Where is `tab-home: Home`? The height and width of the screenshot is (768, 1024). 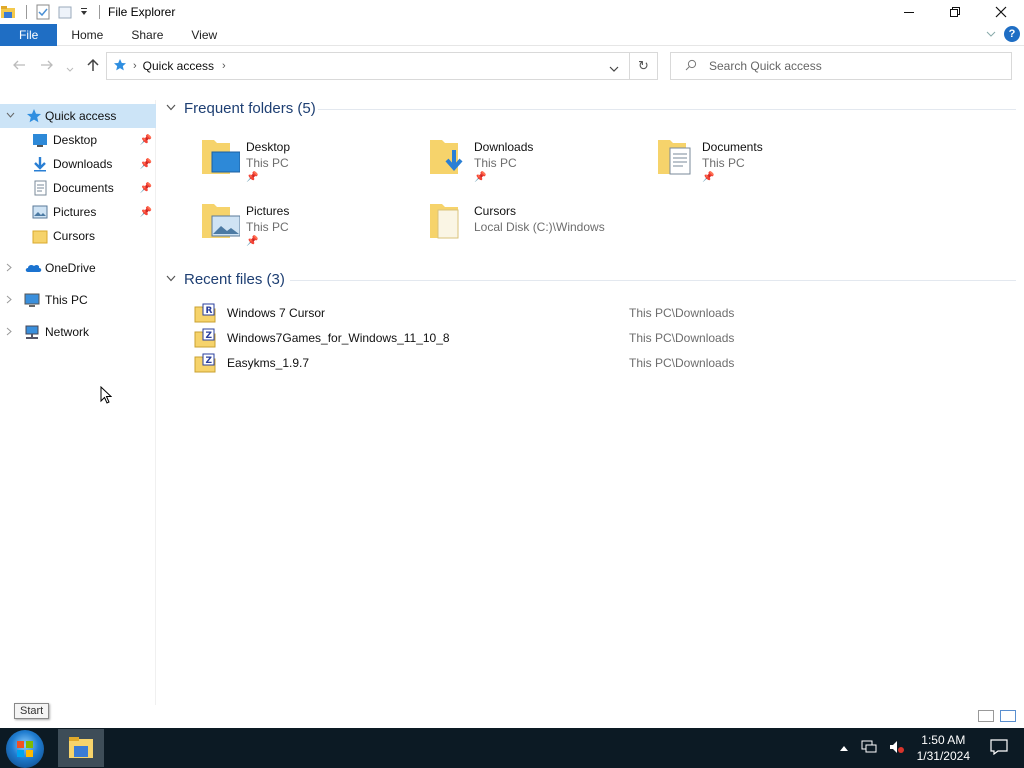 tab-home: Home is located at coordinates (87, 35).